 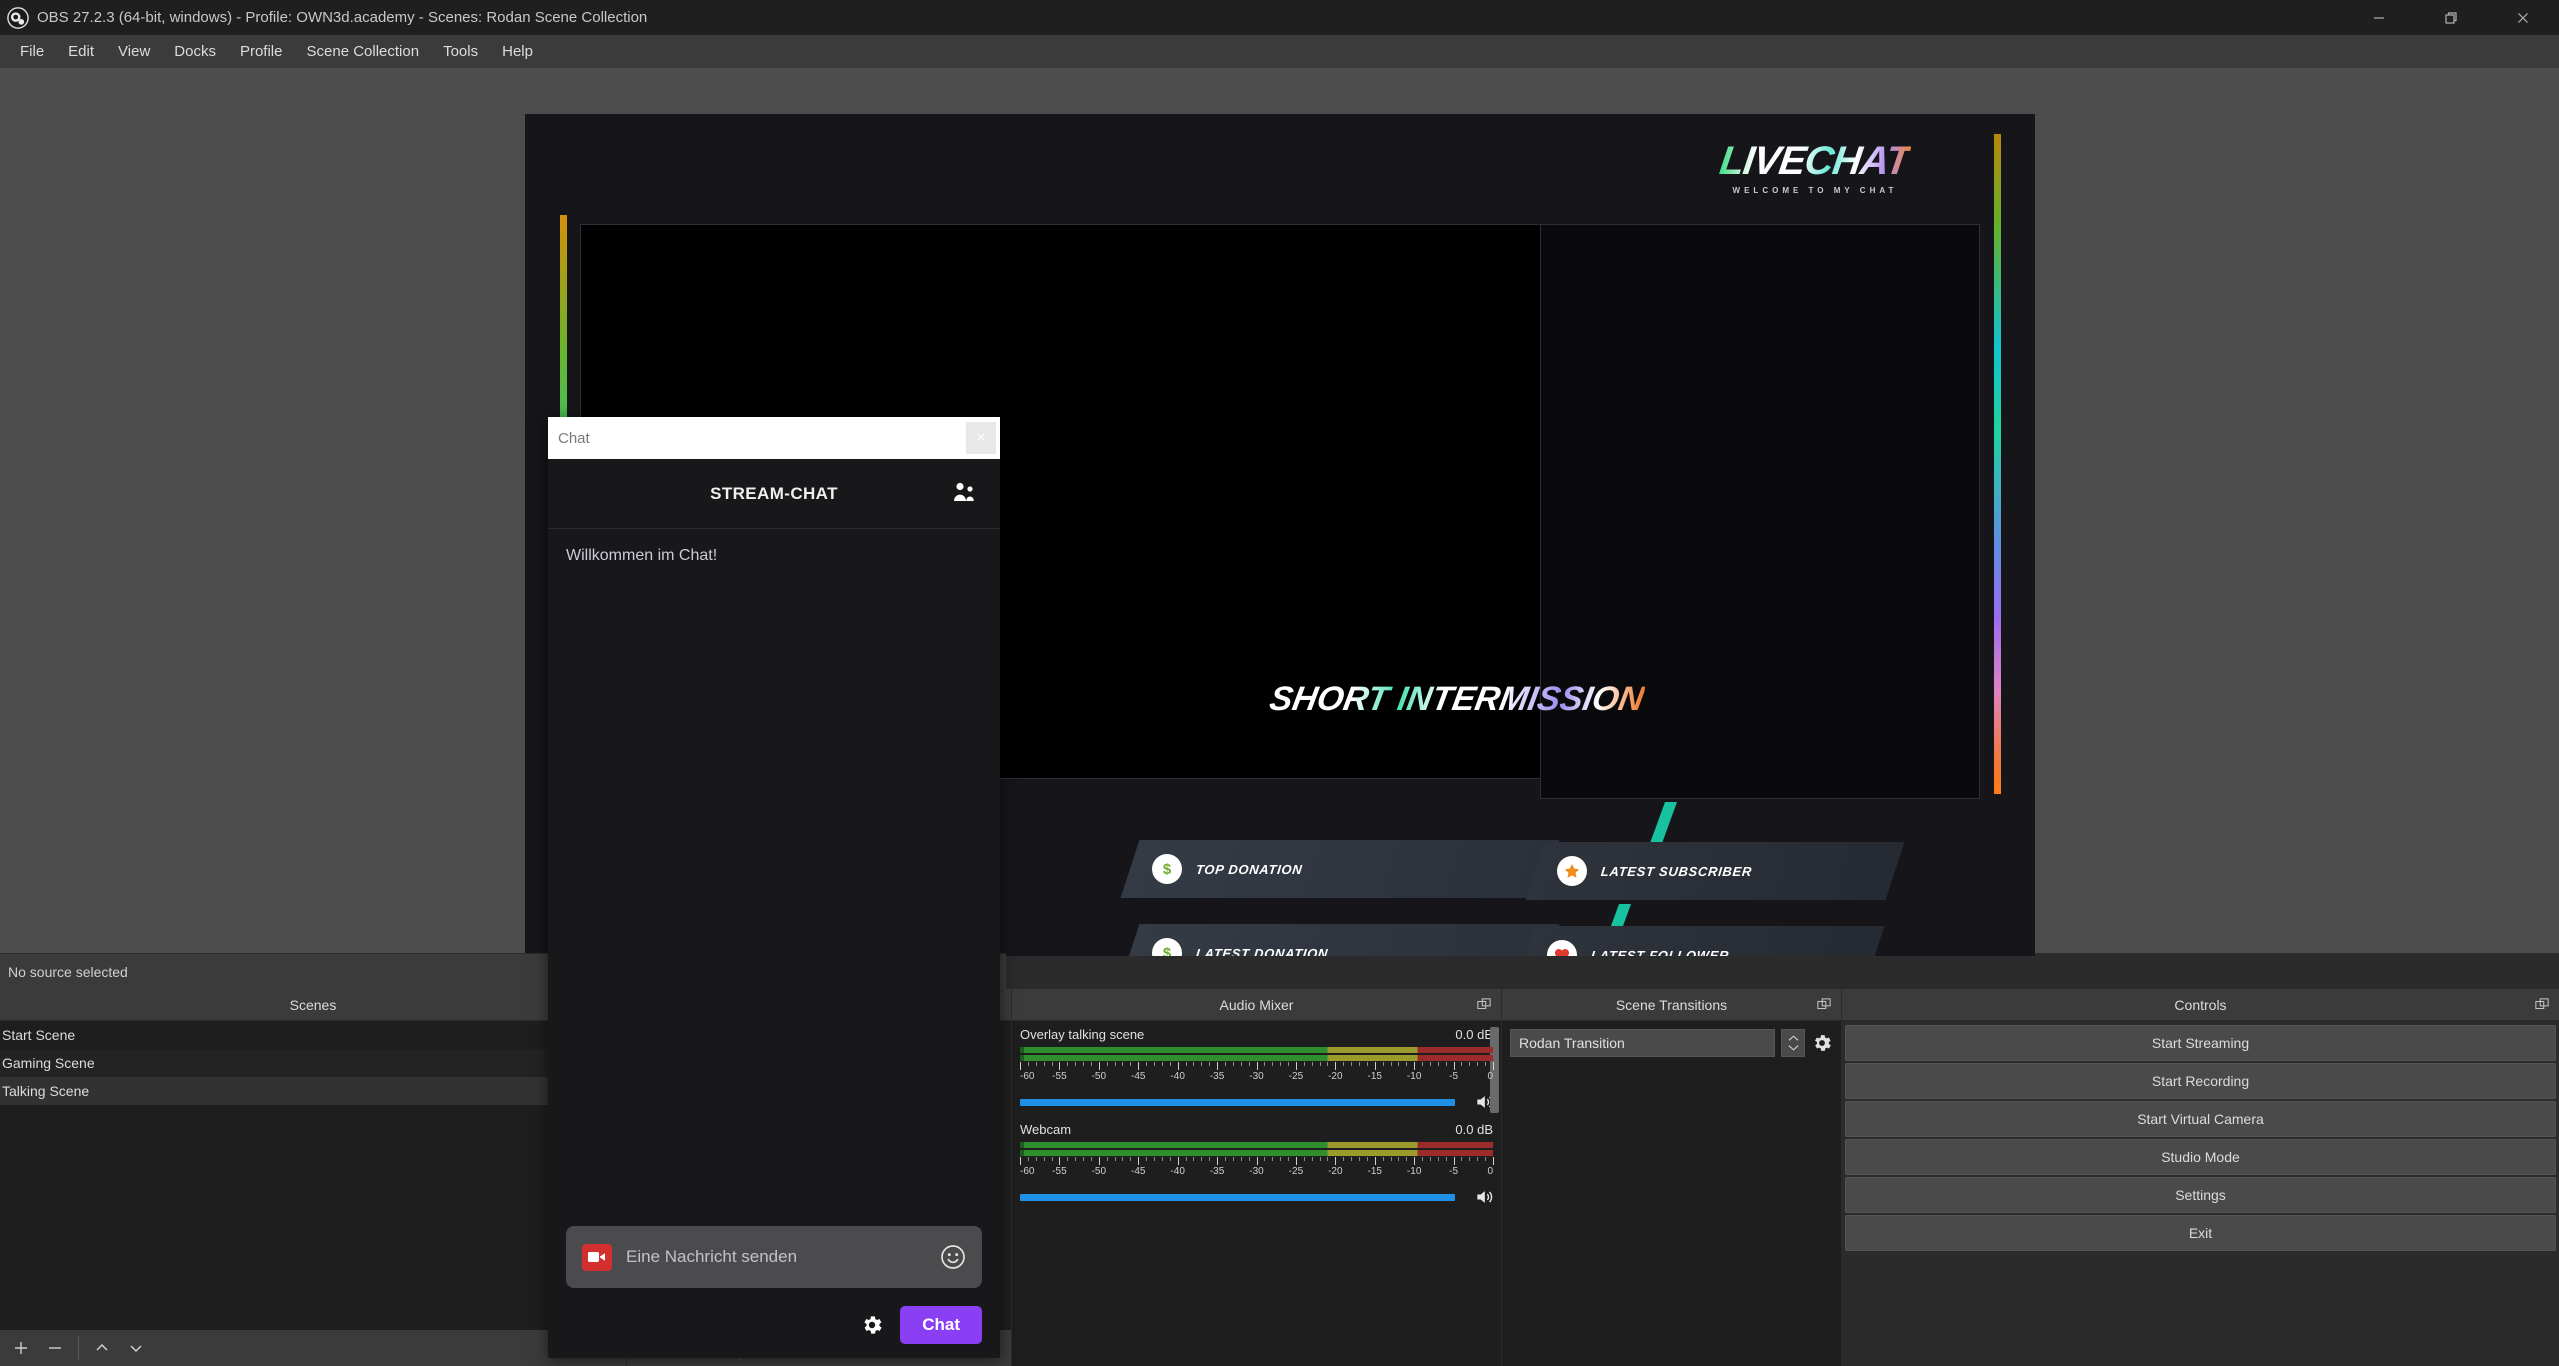 What do you see at coordinates (313, 1063) in the screenshot?
I see `scene-item-gaming-scene: Gaming Scene` at bounding box center [313, 1063].